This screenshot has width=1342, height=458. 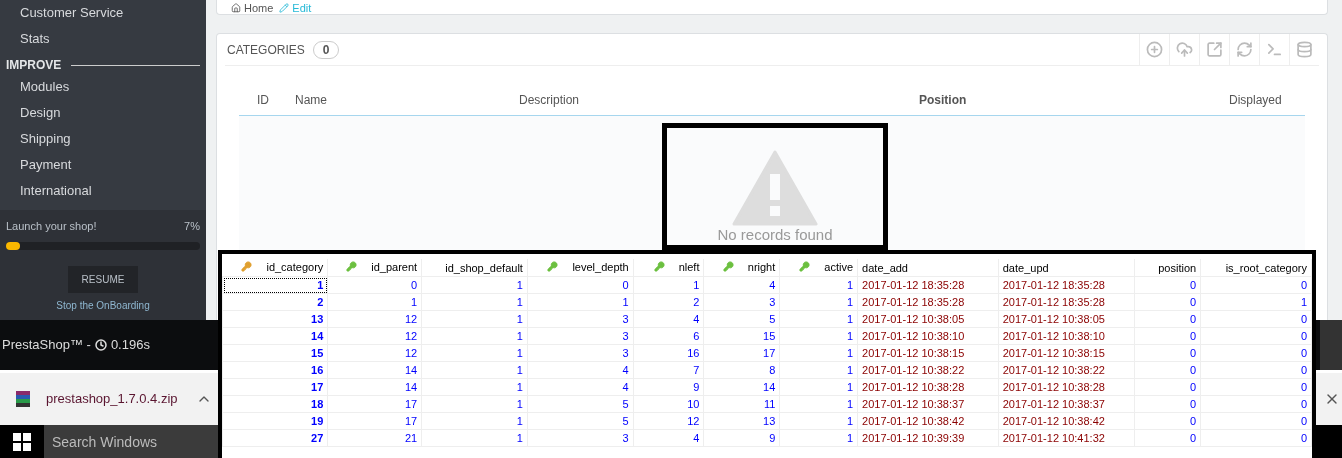 I want to click on table-cell: 2017-01-12 10:38:05, so click(x=1066, y=319).